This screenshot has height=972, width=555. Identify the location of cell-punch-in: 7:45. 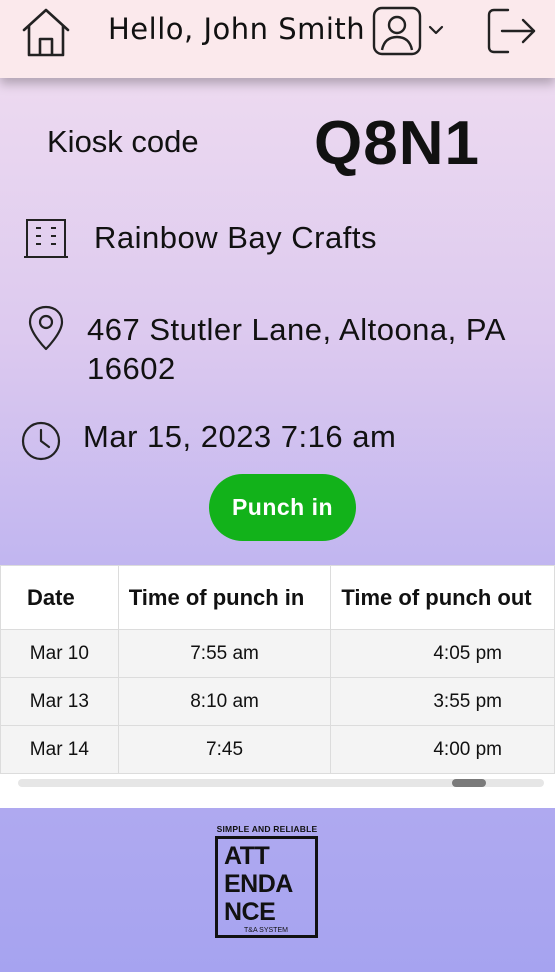
(224, 749).